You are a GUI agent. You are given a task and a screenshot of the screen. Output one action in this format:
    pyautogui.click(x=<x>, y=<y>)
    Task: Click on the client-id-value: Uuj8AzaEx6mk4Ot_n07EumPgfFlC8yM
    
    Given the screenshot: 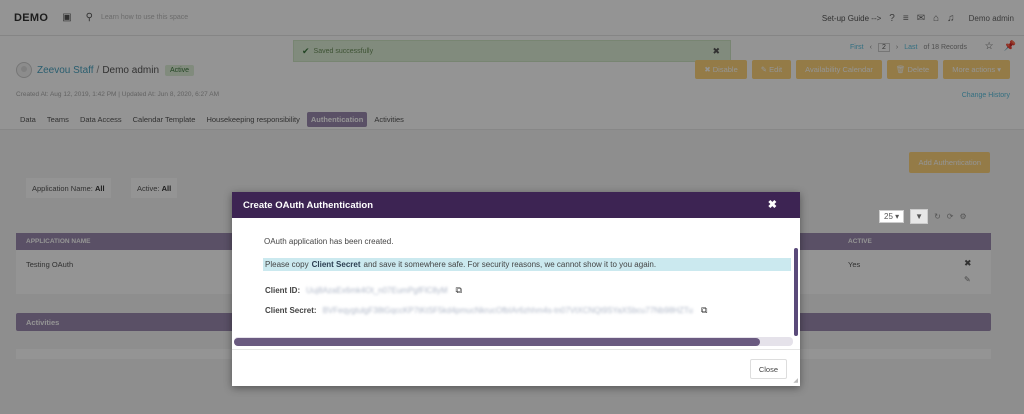 What is the action you would take?
    pyautogui.click(x=376, y=290)
    